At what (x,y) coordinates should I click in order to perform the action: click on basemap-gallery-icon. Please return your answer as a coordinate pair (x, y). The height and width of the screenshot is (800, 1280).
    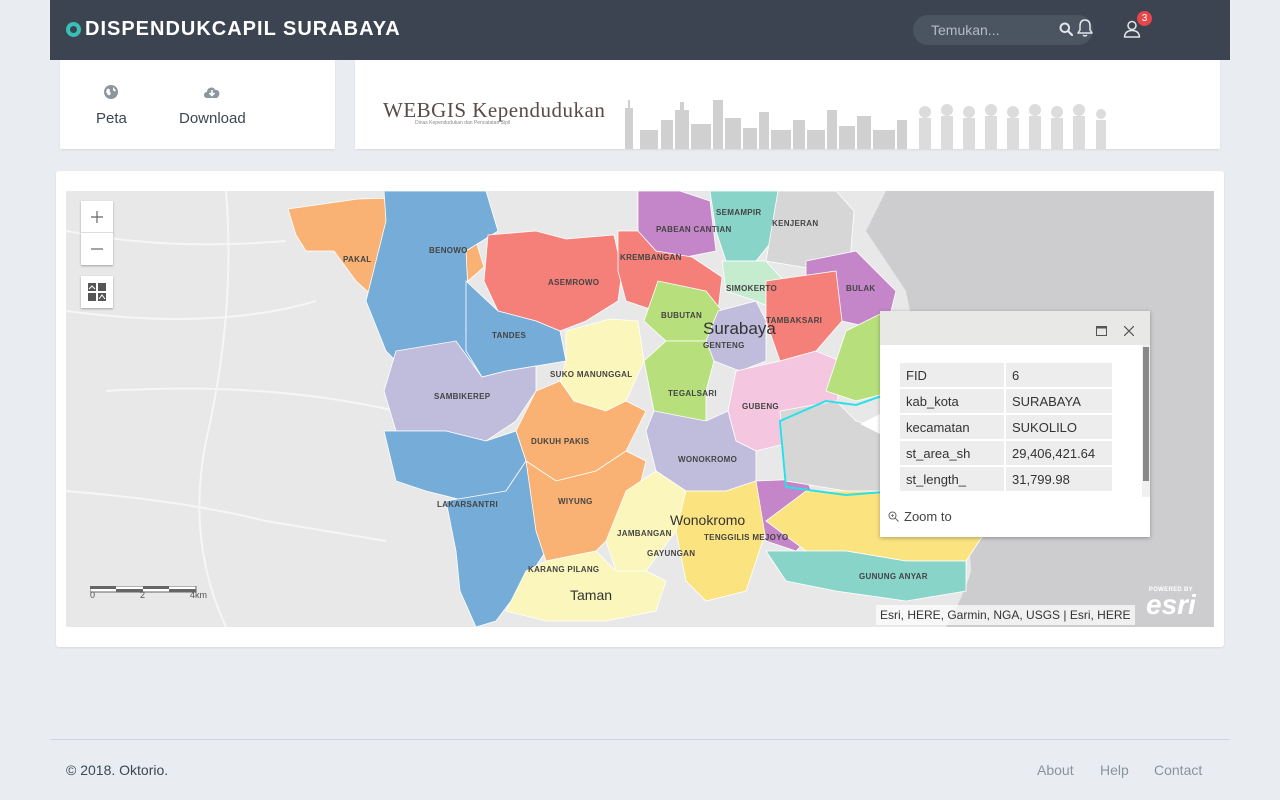
    Looking at the image, I should click on (97, 292).